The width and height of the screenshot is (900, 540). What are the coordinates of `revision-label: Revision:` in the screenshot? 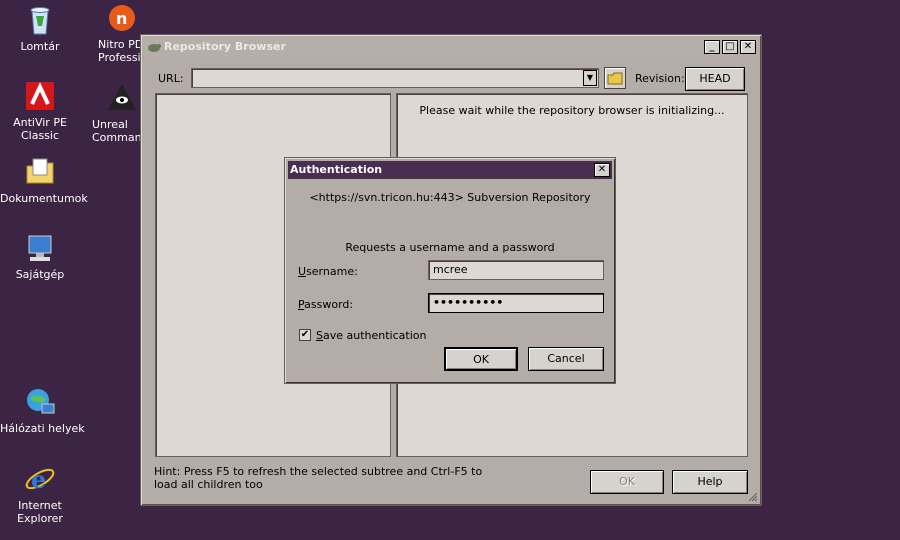 It's located at (660, 78).